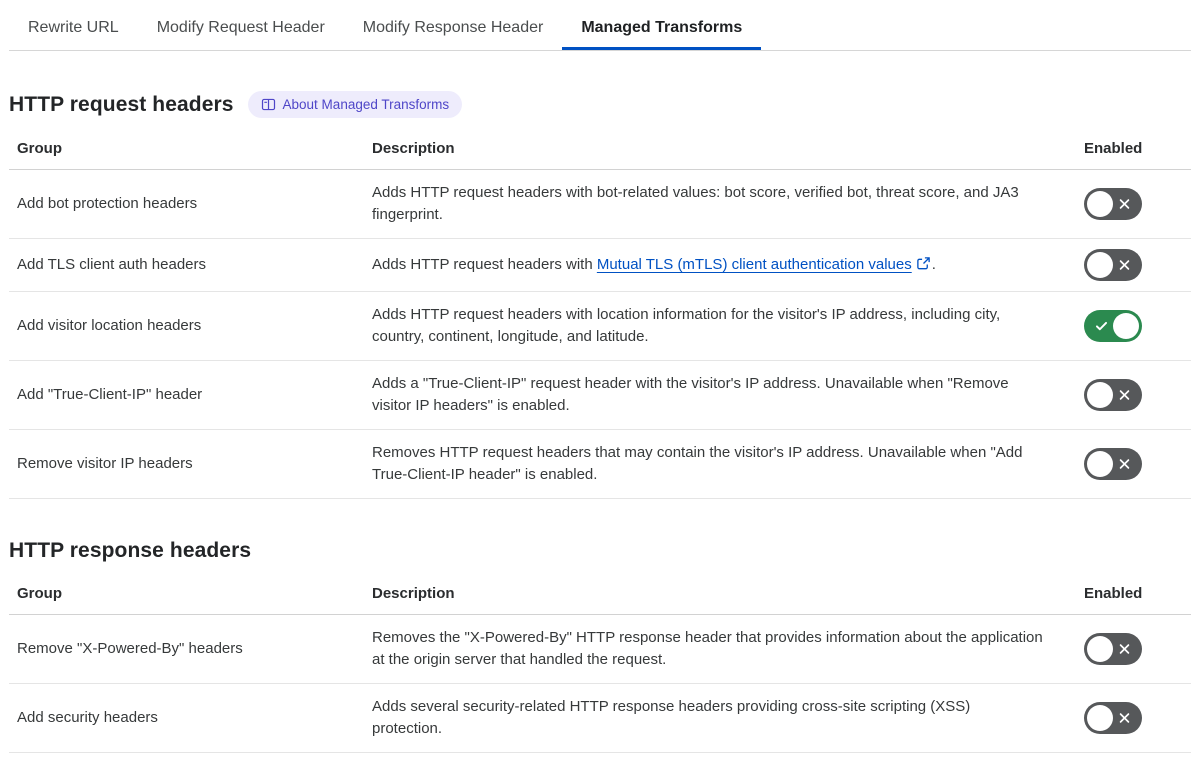 Image resolution: width=1200 pixels, height=777 pixels. I want to click on description-text: ., so click(933, 264).